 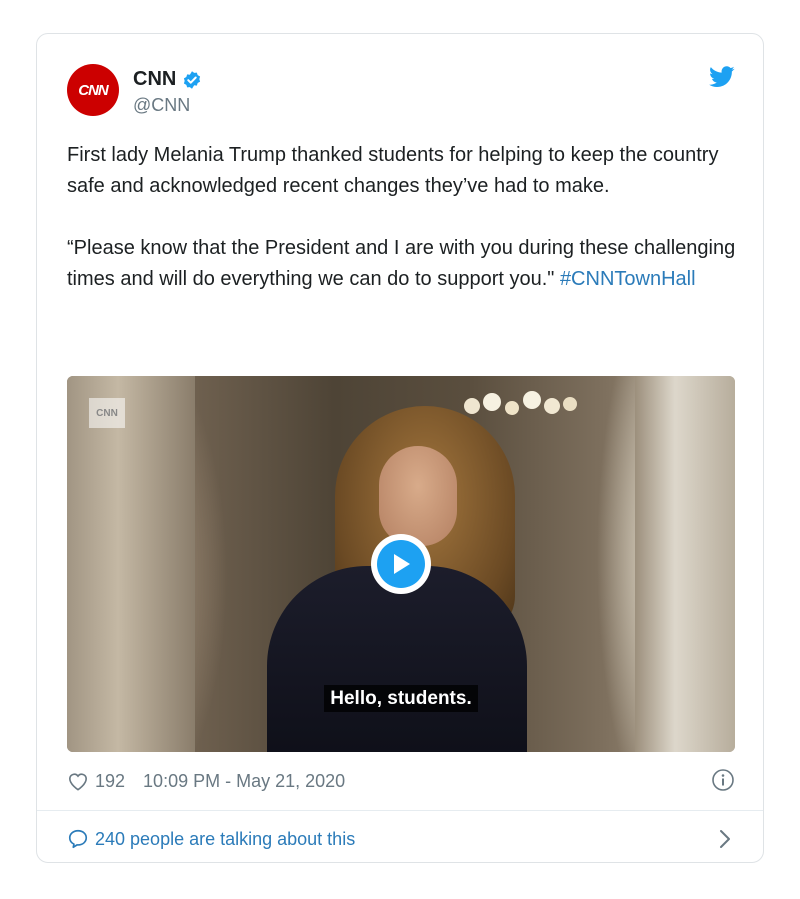 I want to click on tweet-meta: 192 10:09 PM - May 21, 2020, so click(x=401, y=781).